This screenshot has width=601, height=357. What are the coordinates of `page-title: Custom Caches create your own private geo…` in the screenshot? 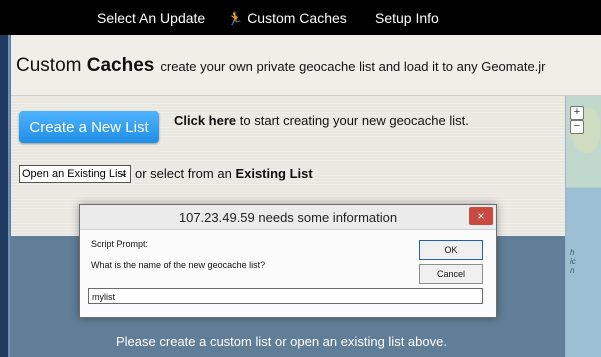 It's located at (281, 66).